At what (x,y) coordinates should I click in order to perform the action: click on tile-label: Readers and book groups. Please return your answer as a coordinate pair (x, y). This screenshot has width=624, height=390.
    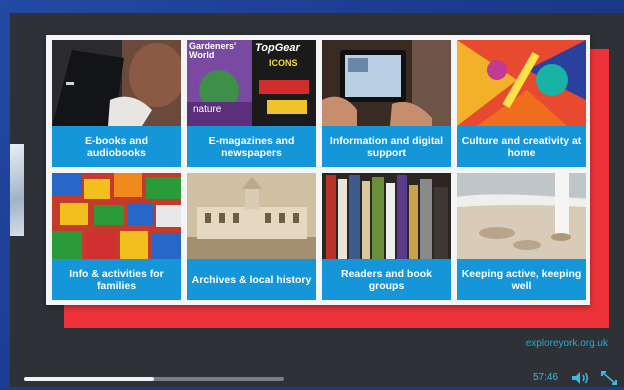
    Looking at the image, I should click on (386, 279).